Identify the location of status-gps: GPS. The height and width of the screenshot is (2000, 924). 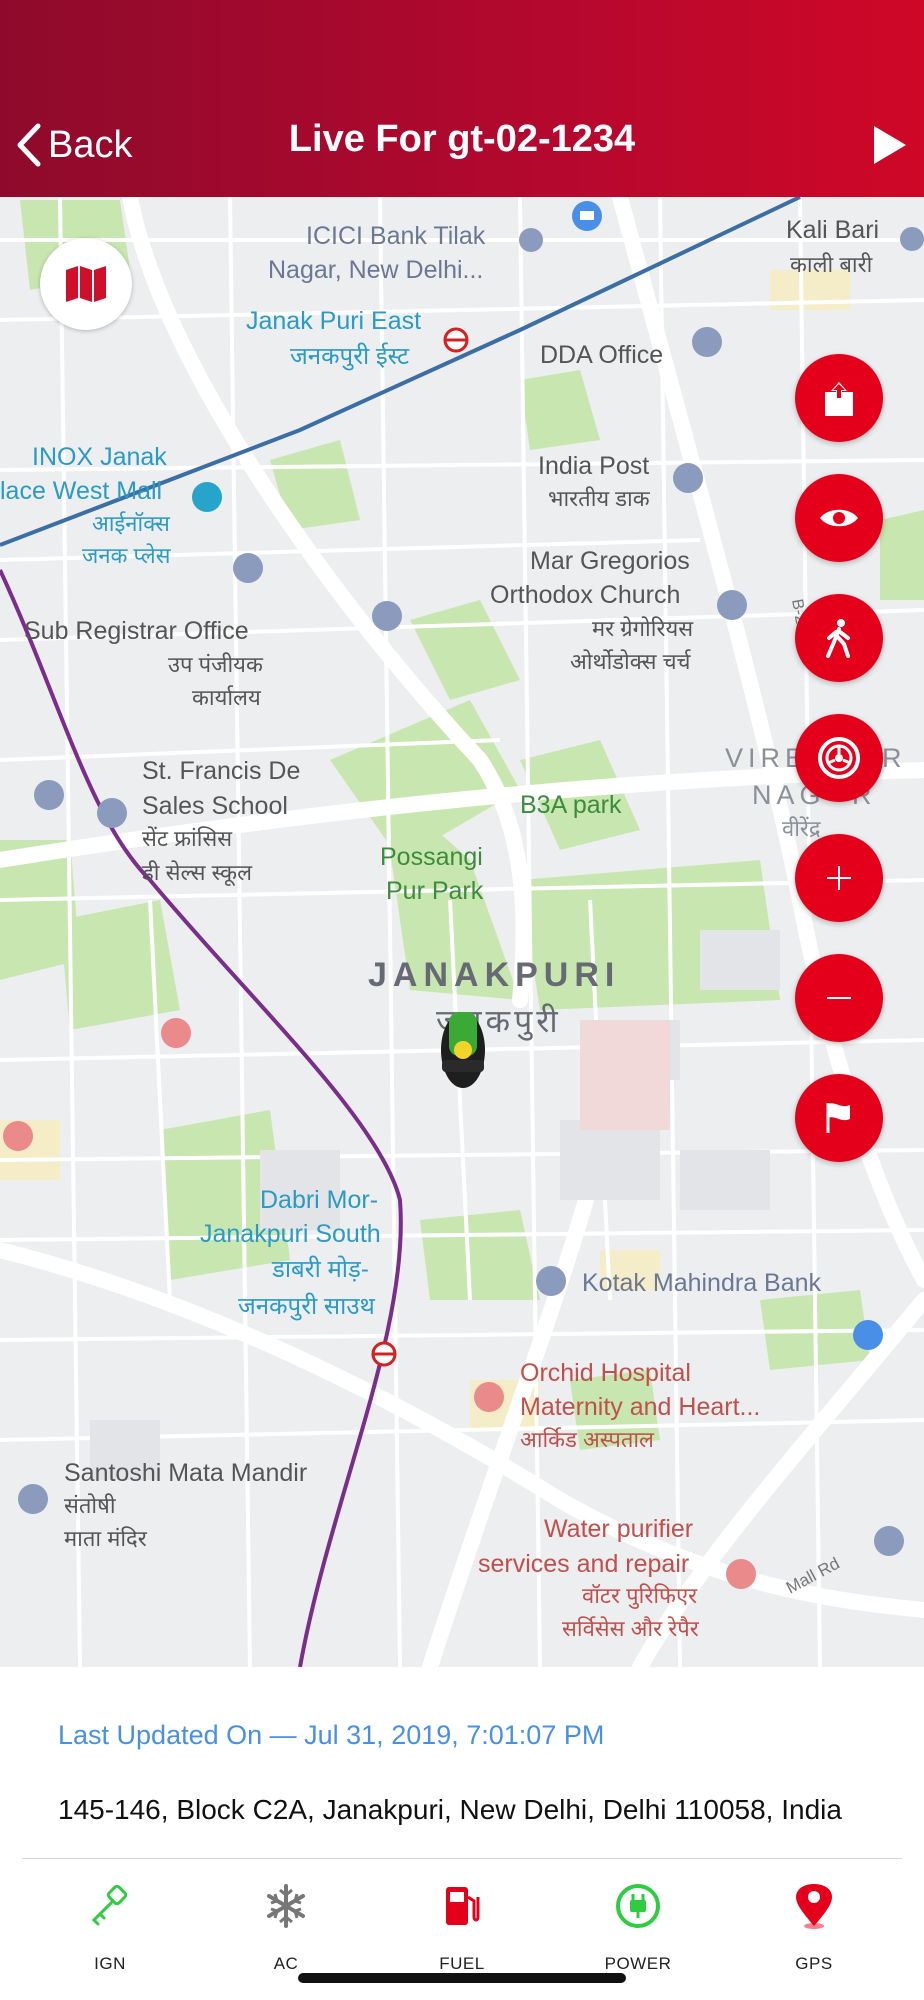
(814, 1917).